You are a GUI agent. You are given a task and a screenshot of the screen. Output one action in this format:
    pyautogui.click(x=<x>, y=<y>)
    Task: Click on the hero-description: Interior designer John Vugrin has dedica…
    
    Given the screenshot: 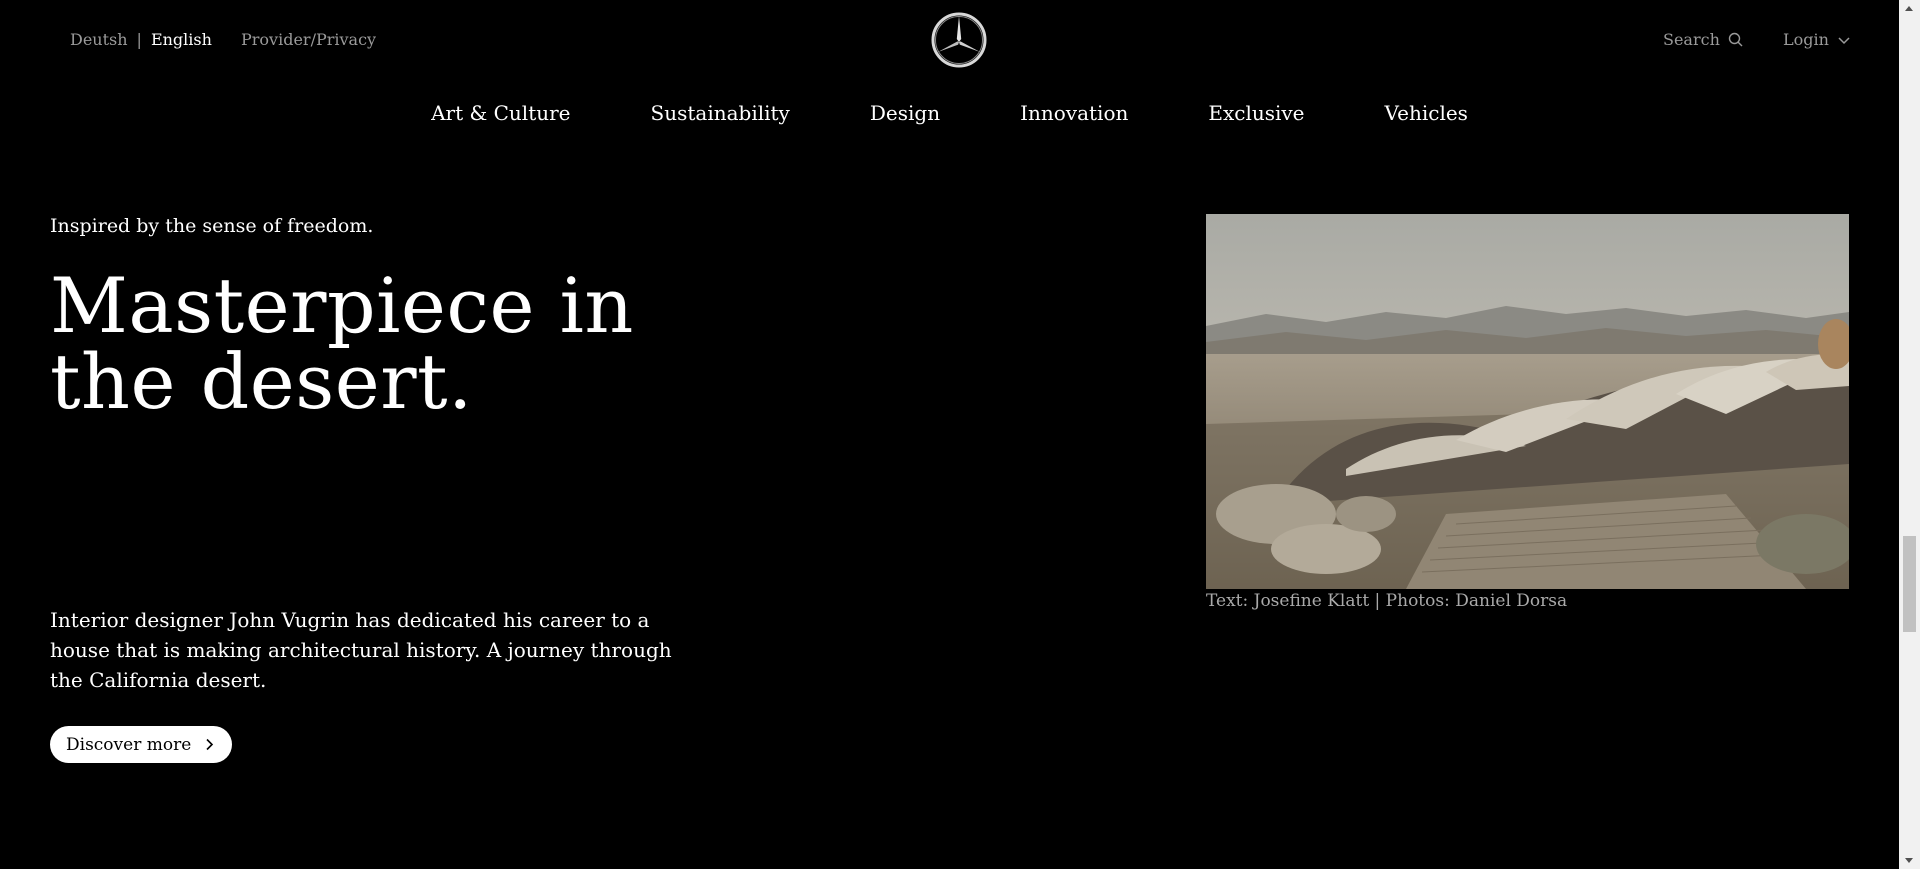 What is the action you would take?
    pyautogui.click(x=361, y=650)
    